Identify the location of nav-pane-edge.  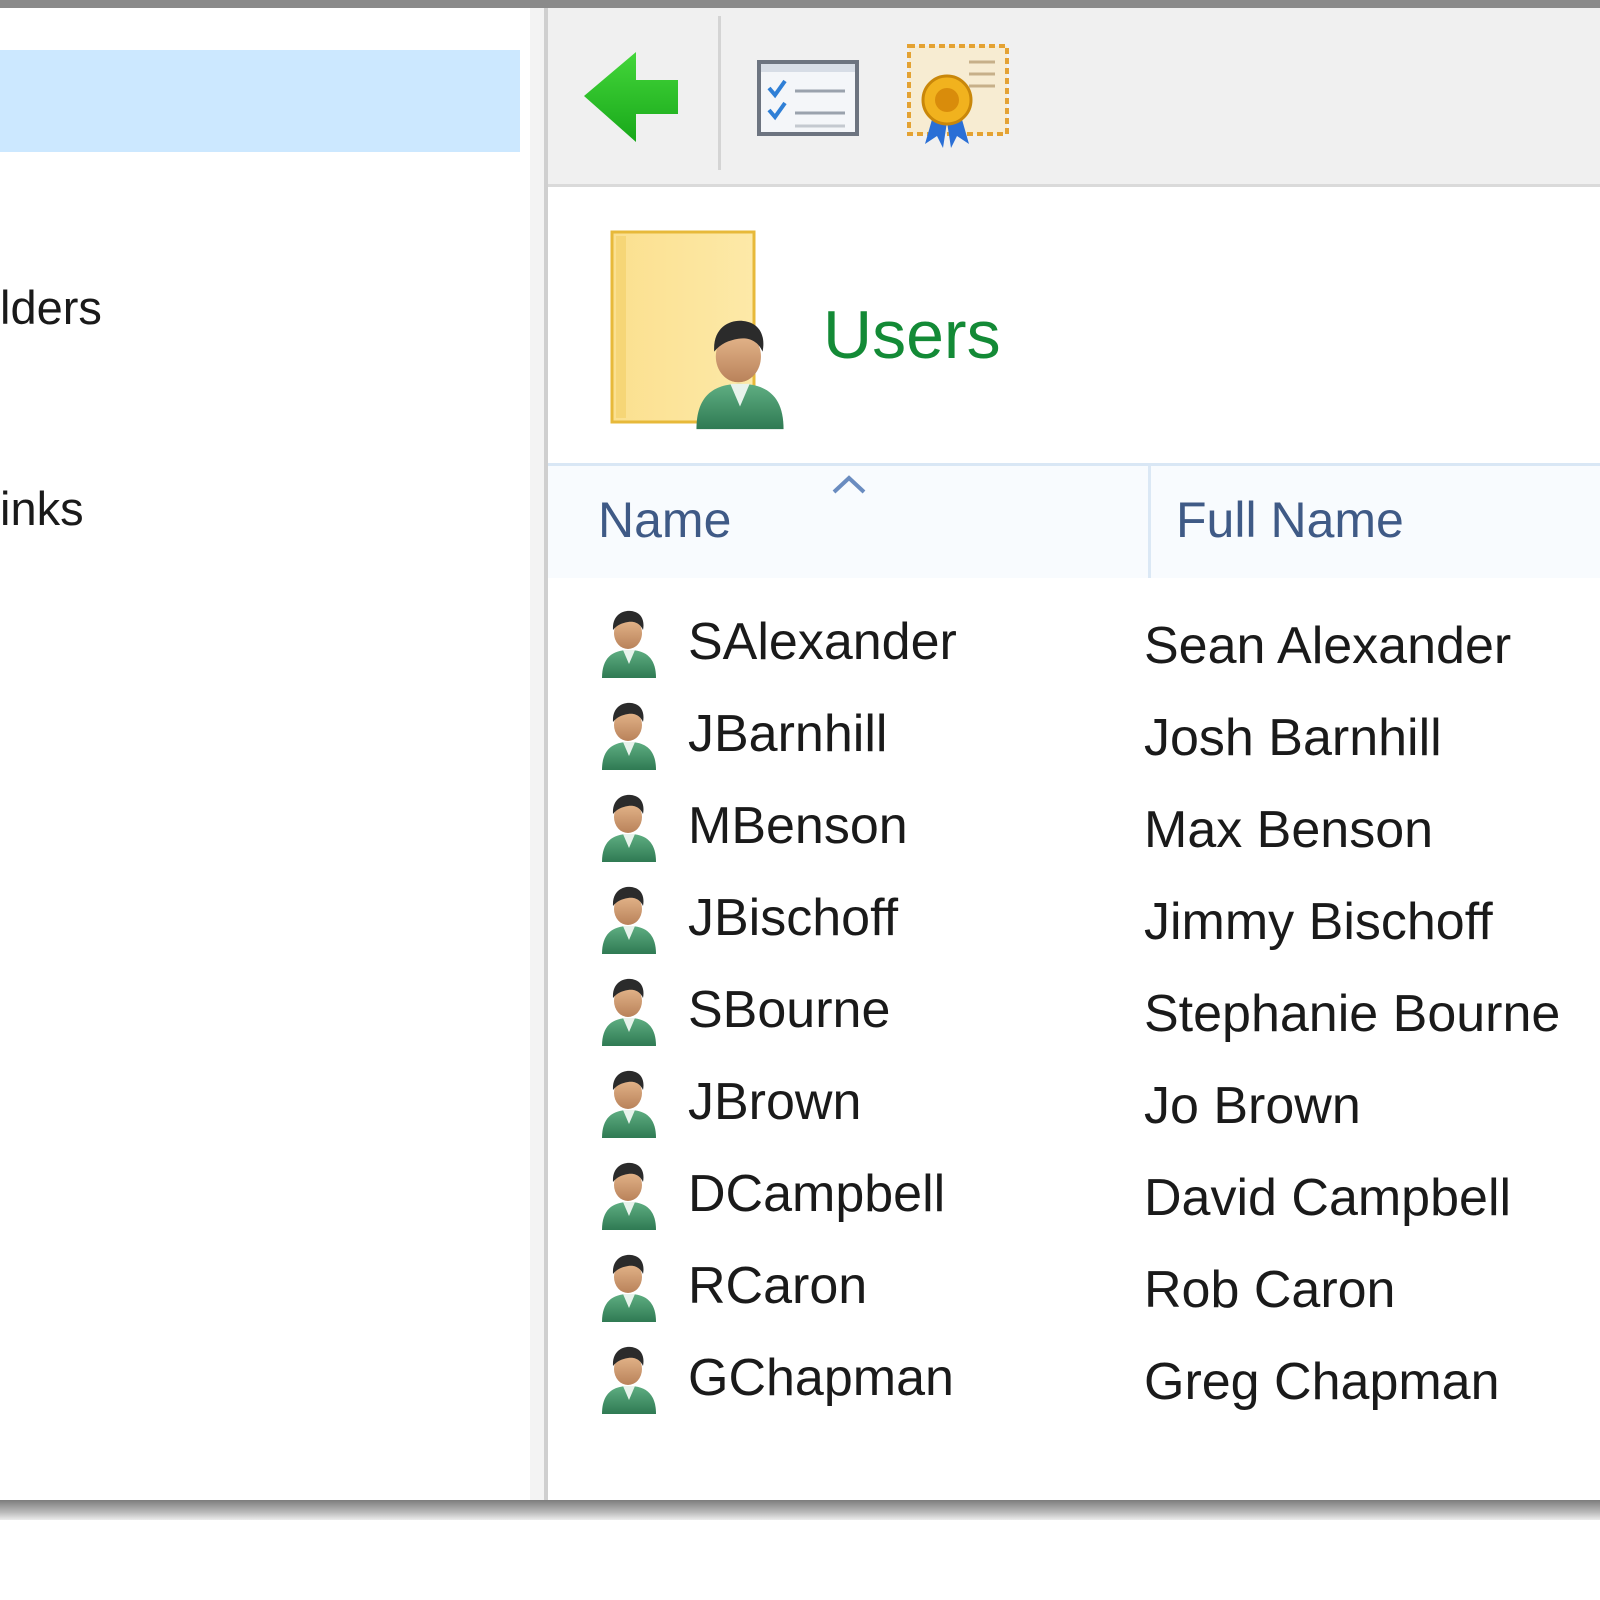
(537, 754).